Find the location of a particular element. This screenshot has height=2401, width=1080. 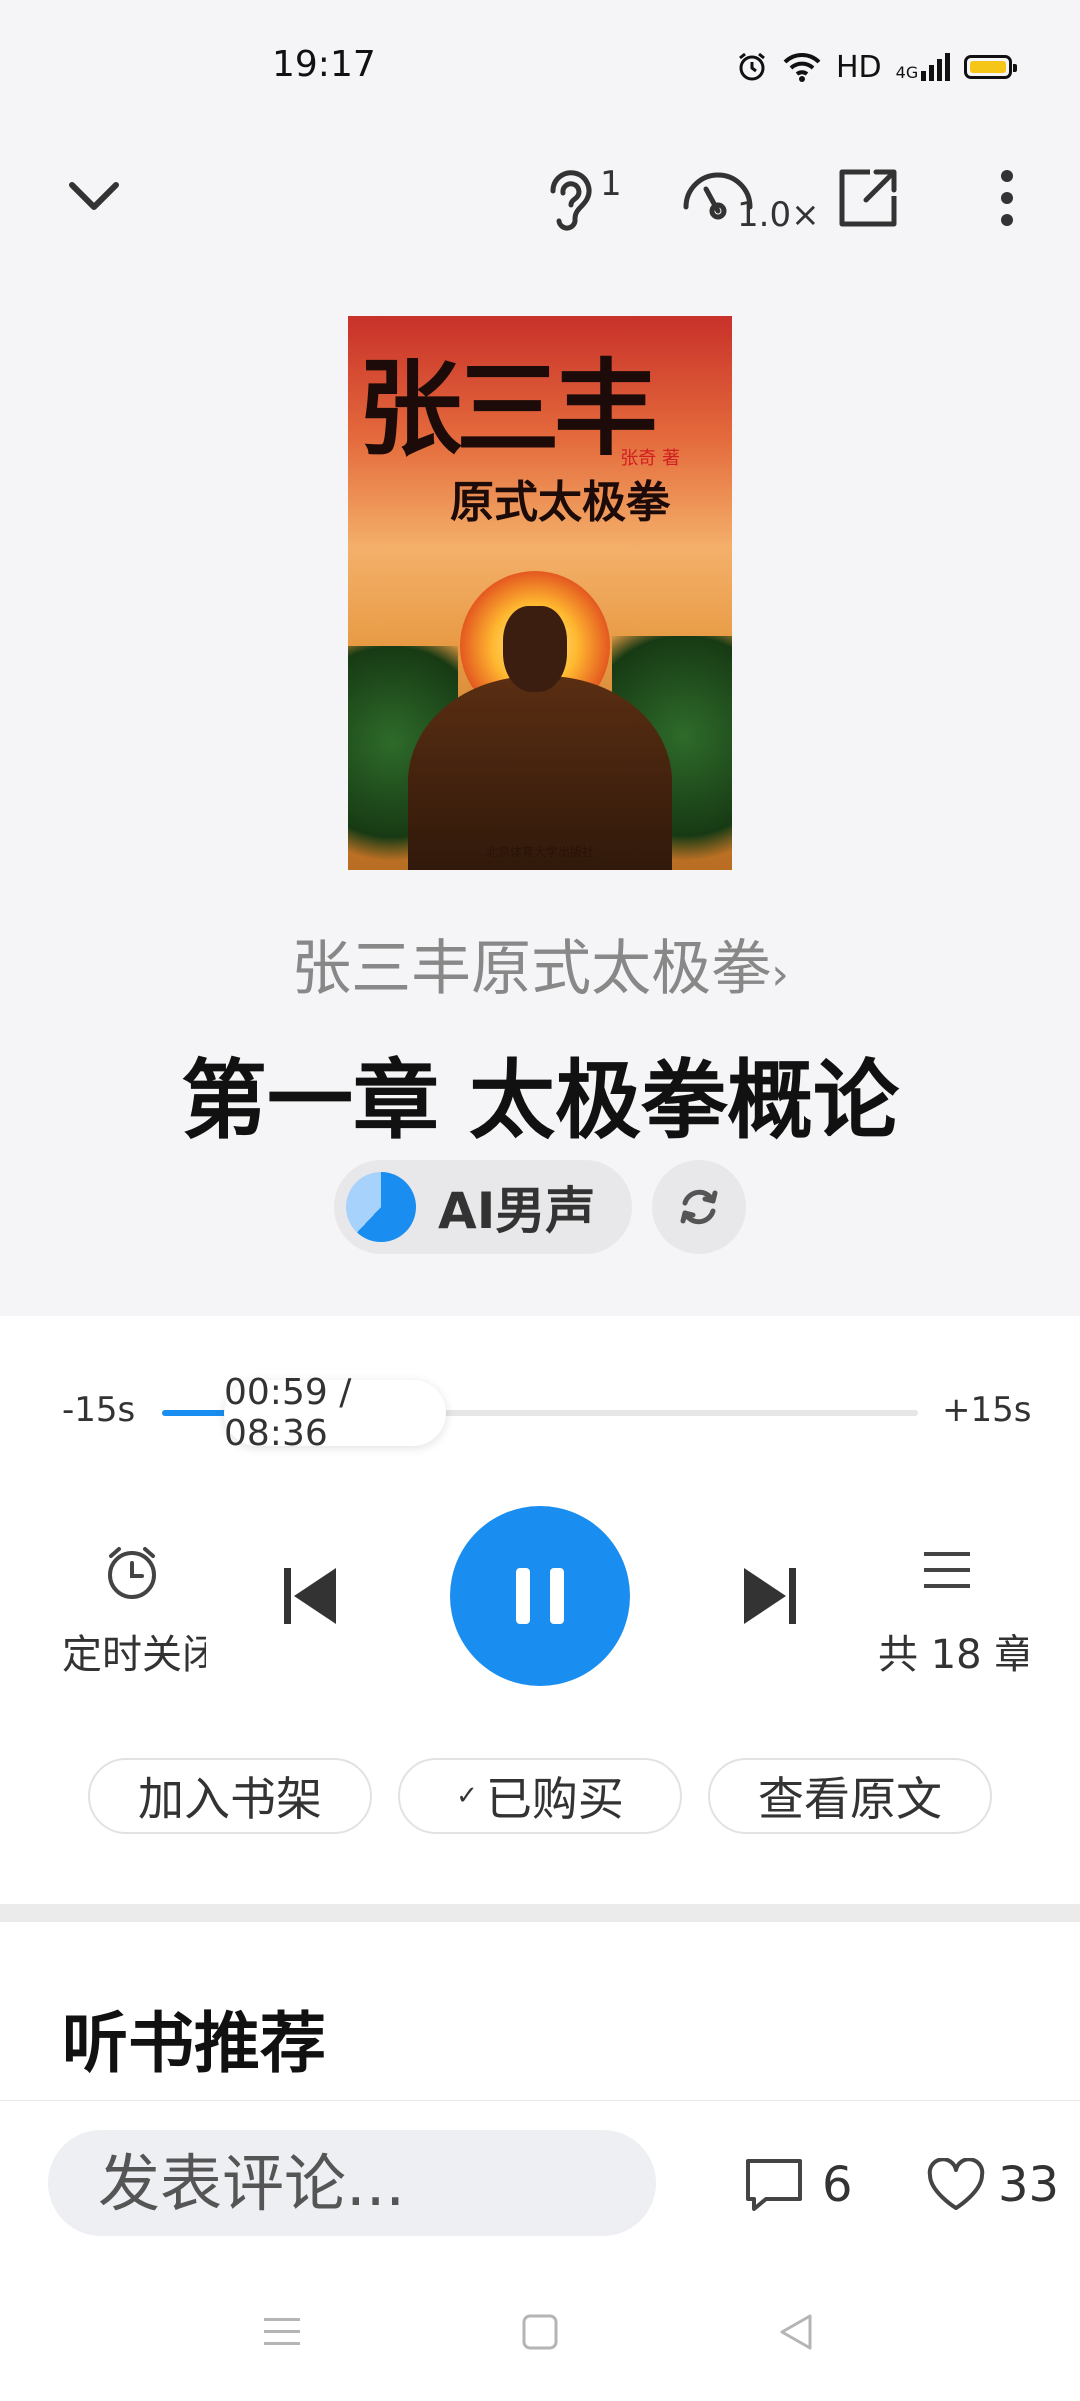

previous-chapter-button is located at coordinates (310, 1596).